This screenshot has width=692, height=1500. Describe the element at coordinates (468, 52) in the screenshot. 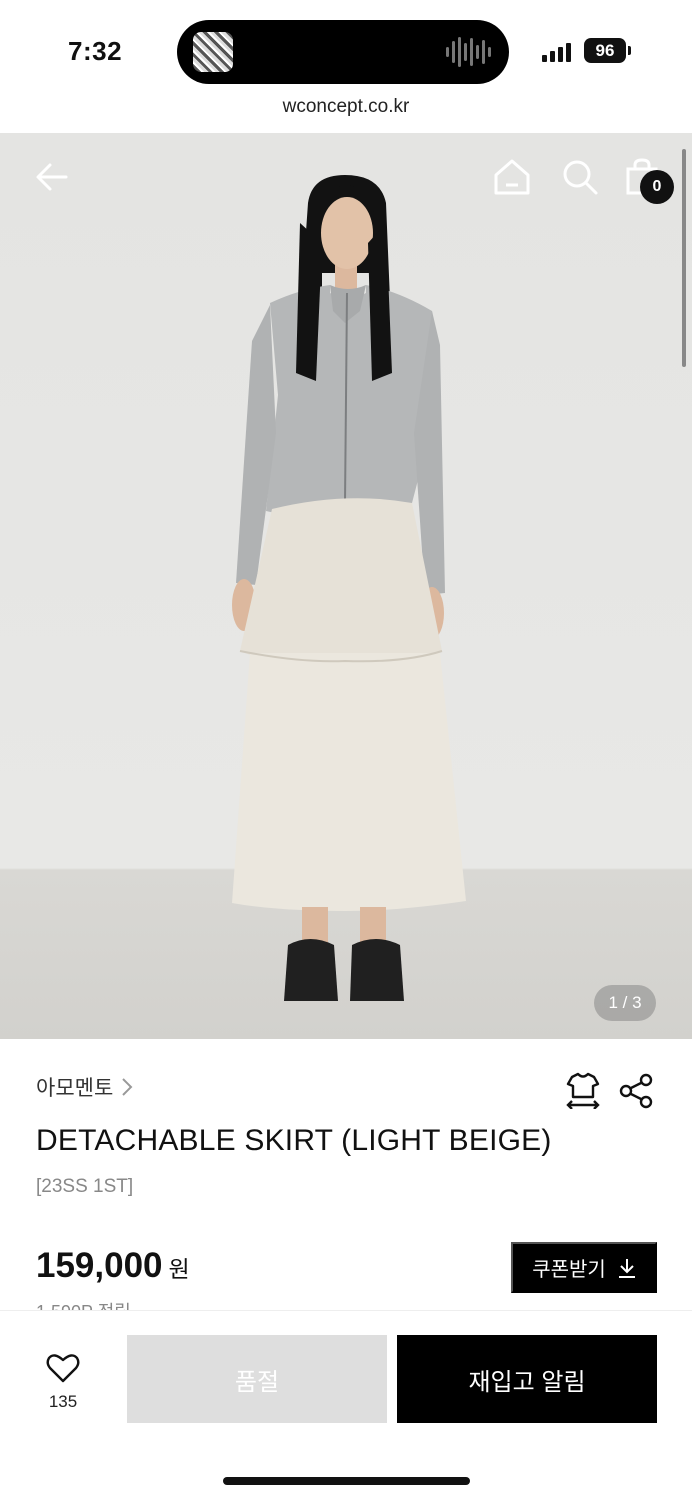

I see `audio-waveform-icon` at that location.